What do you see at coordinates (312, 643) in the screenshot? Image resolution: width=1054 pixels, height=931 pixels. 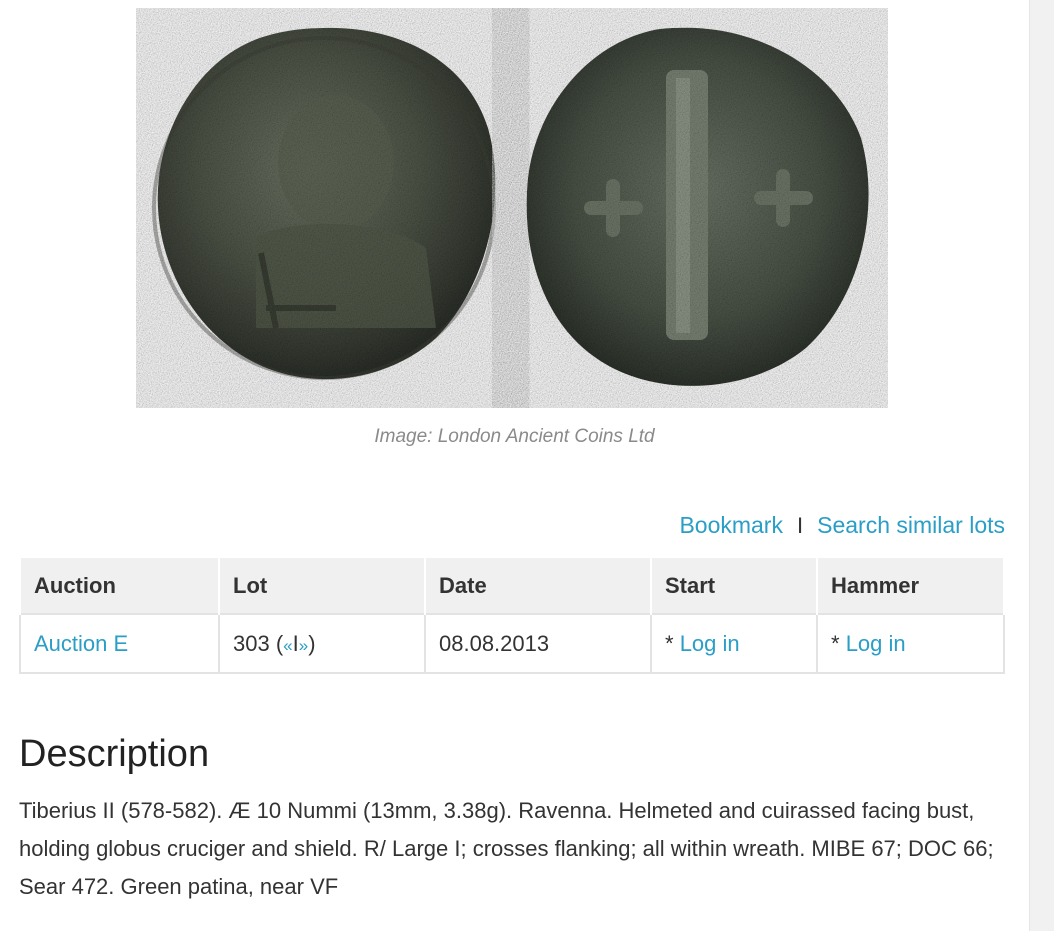 I see `lot-paren-close: )` at bounding box center [312, 643].